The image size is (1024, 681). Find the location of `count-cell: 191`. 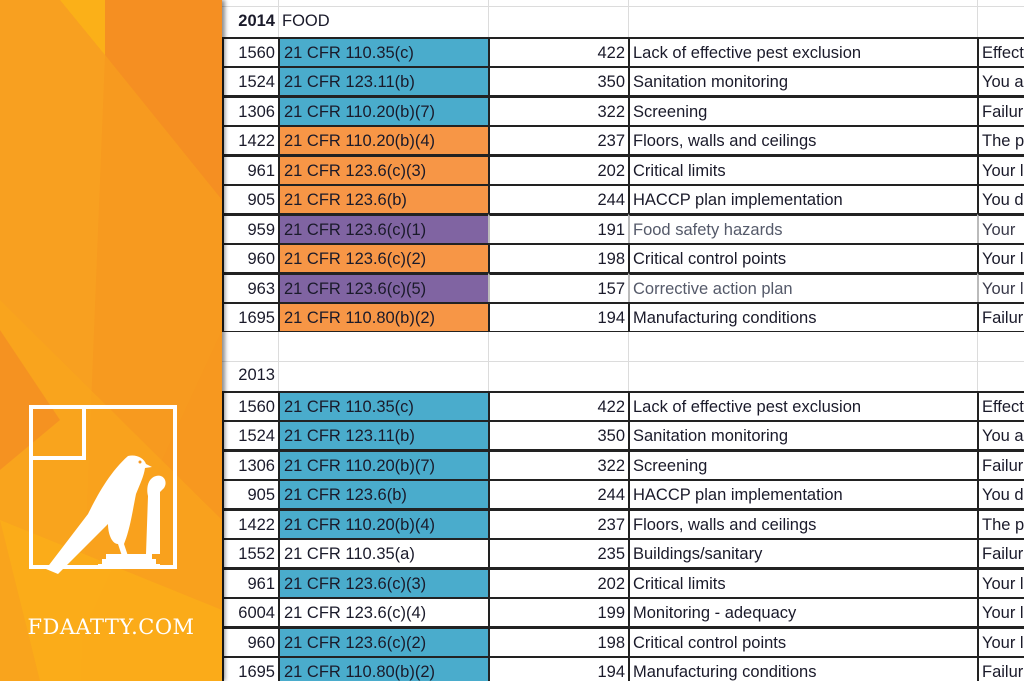

count-cell: 191 is located at coordinates (558, 228).